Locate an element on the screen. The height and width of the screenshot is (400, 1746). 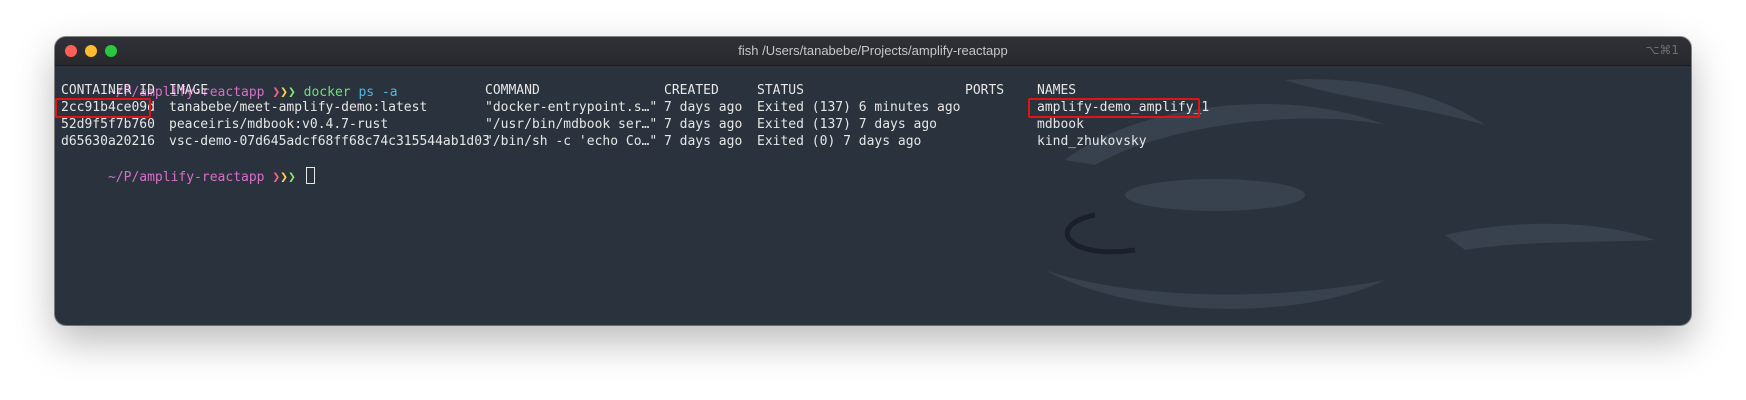
header-created: CREATED is located at coordinates (691, 90).